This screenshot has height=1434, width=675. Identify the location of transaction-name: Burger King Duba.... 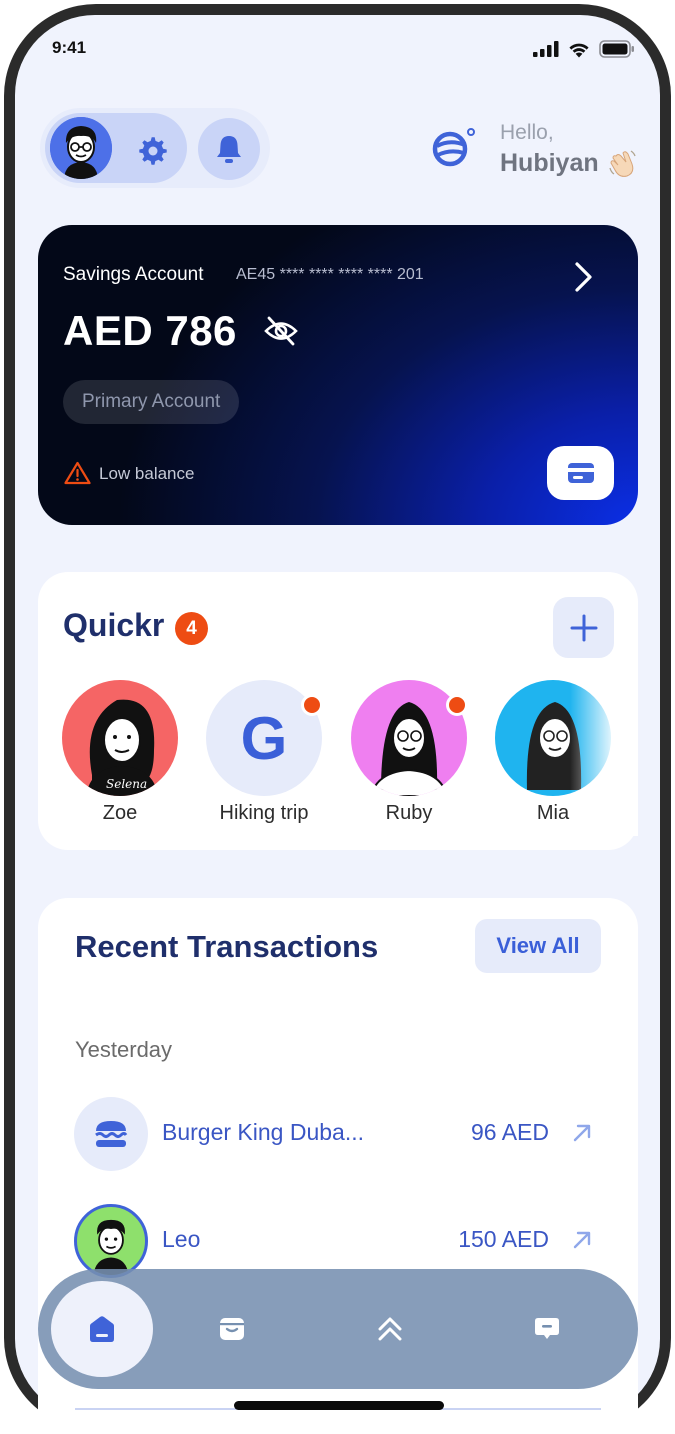
(263, 1132).